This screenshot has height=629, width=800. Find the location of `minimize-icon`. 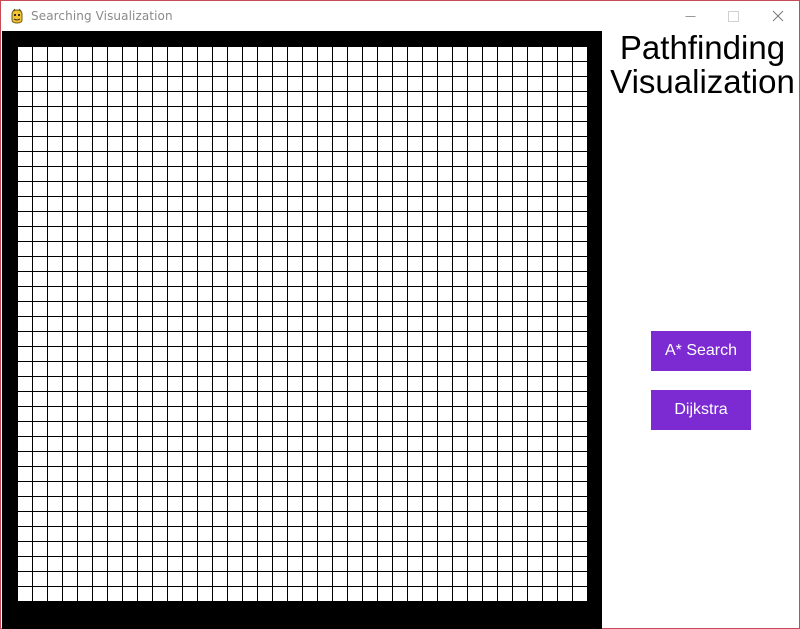

minimize-icon is located at coordinates (690, 16).